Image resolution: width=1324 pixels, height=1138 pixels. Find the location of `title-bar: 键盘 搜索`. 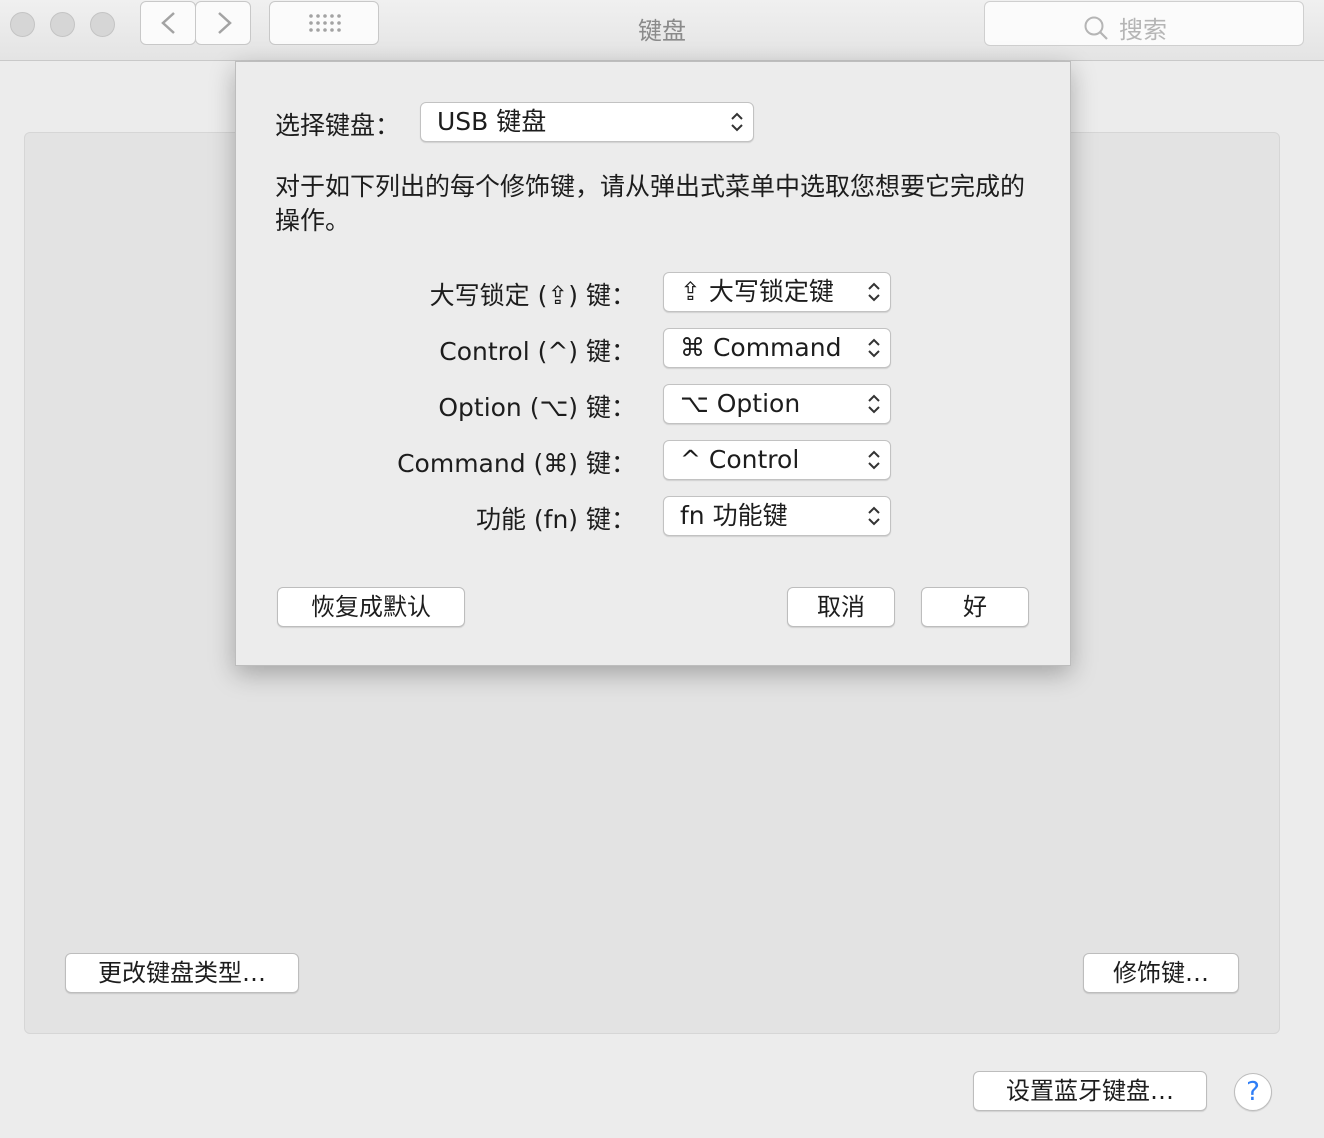

title-bar: 键盘 搜索 is located at coordinates (662, 30).